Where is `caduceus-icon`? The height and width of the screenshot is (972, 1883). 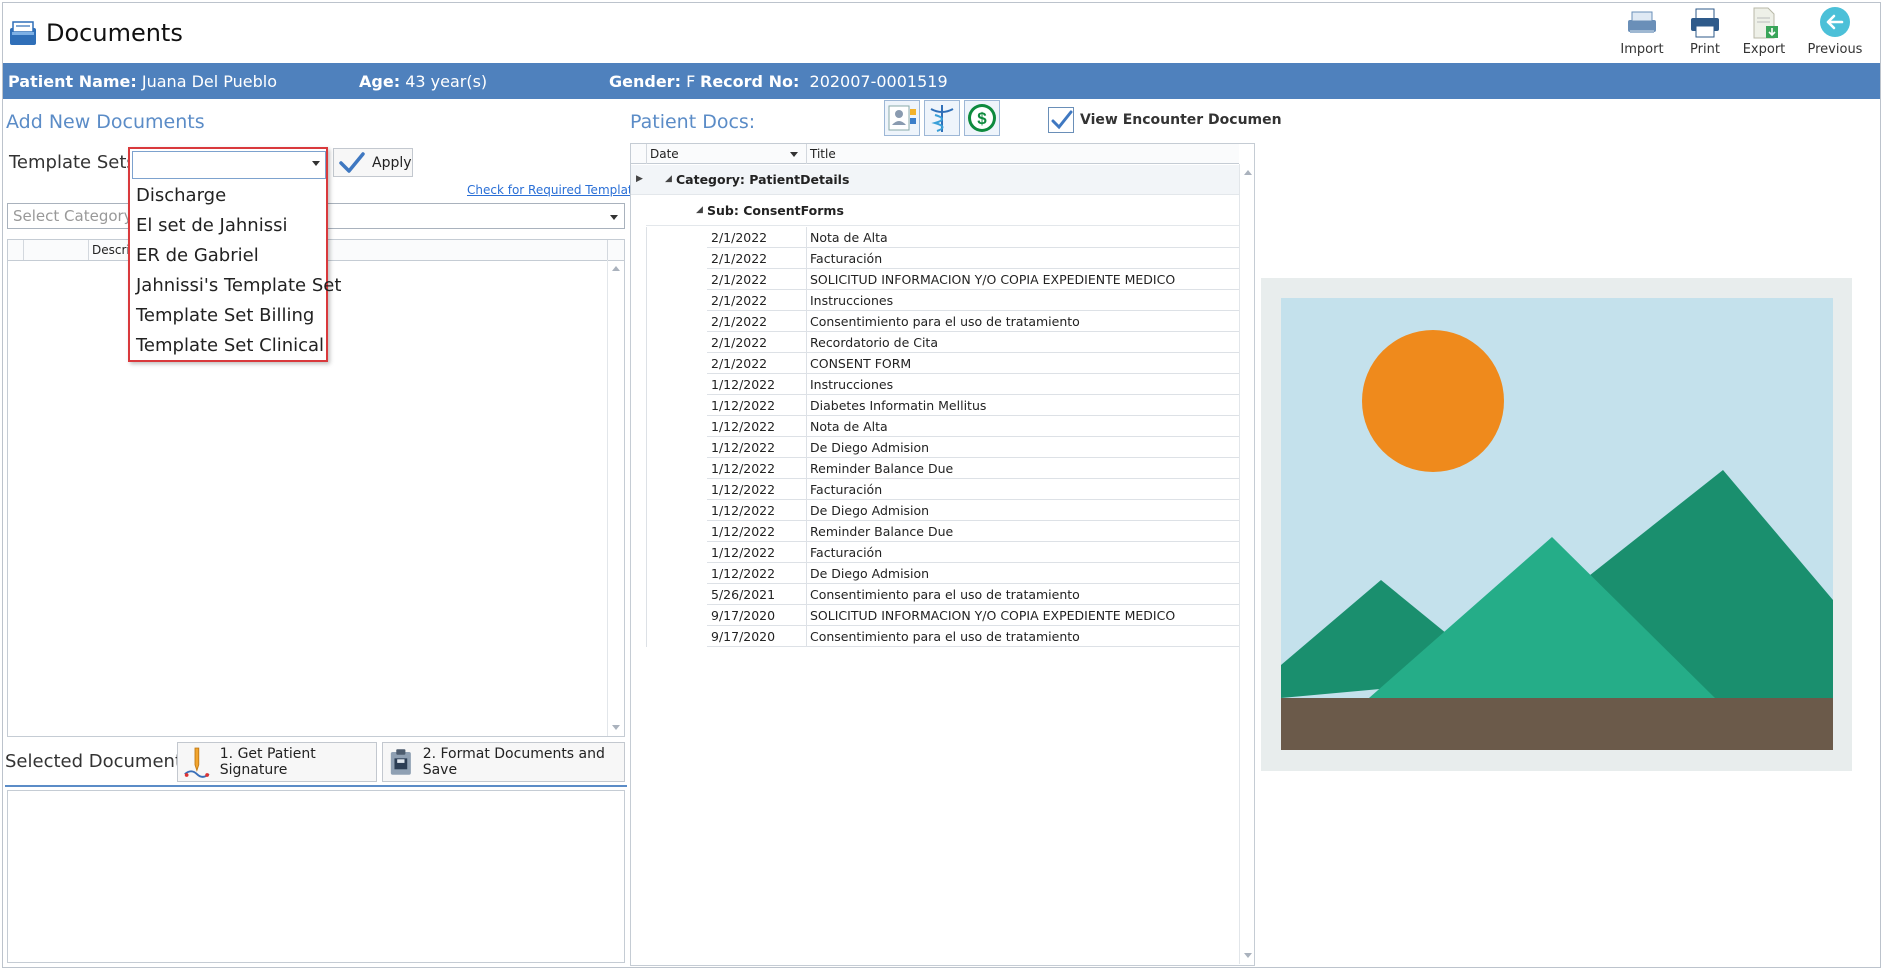
caduceus-icon is located at coordinates (942, 118).